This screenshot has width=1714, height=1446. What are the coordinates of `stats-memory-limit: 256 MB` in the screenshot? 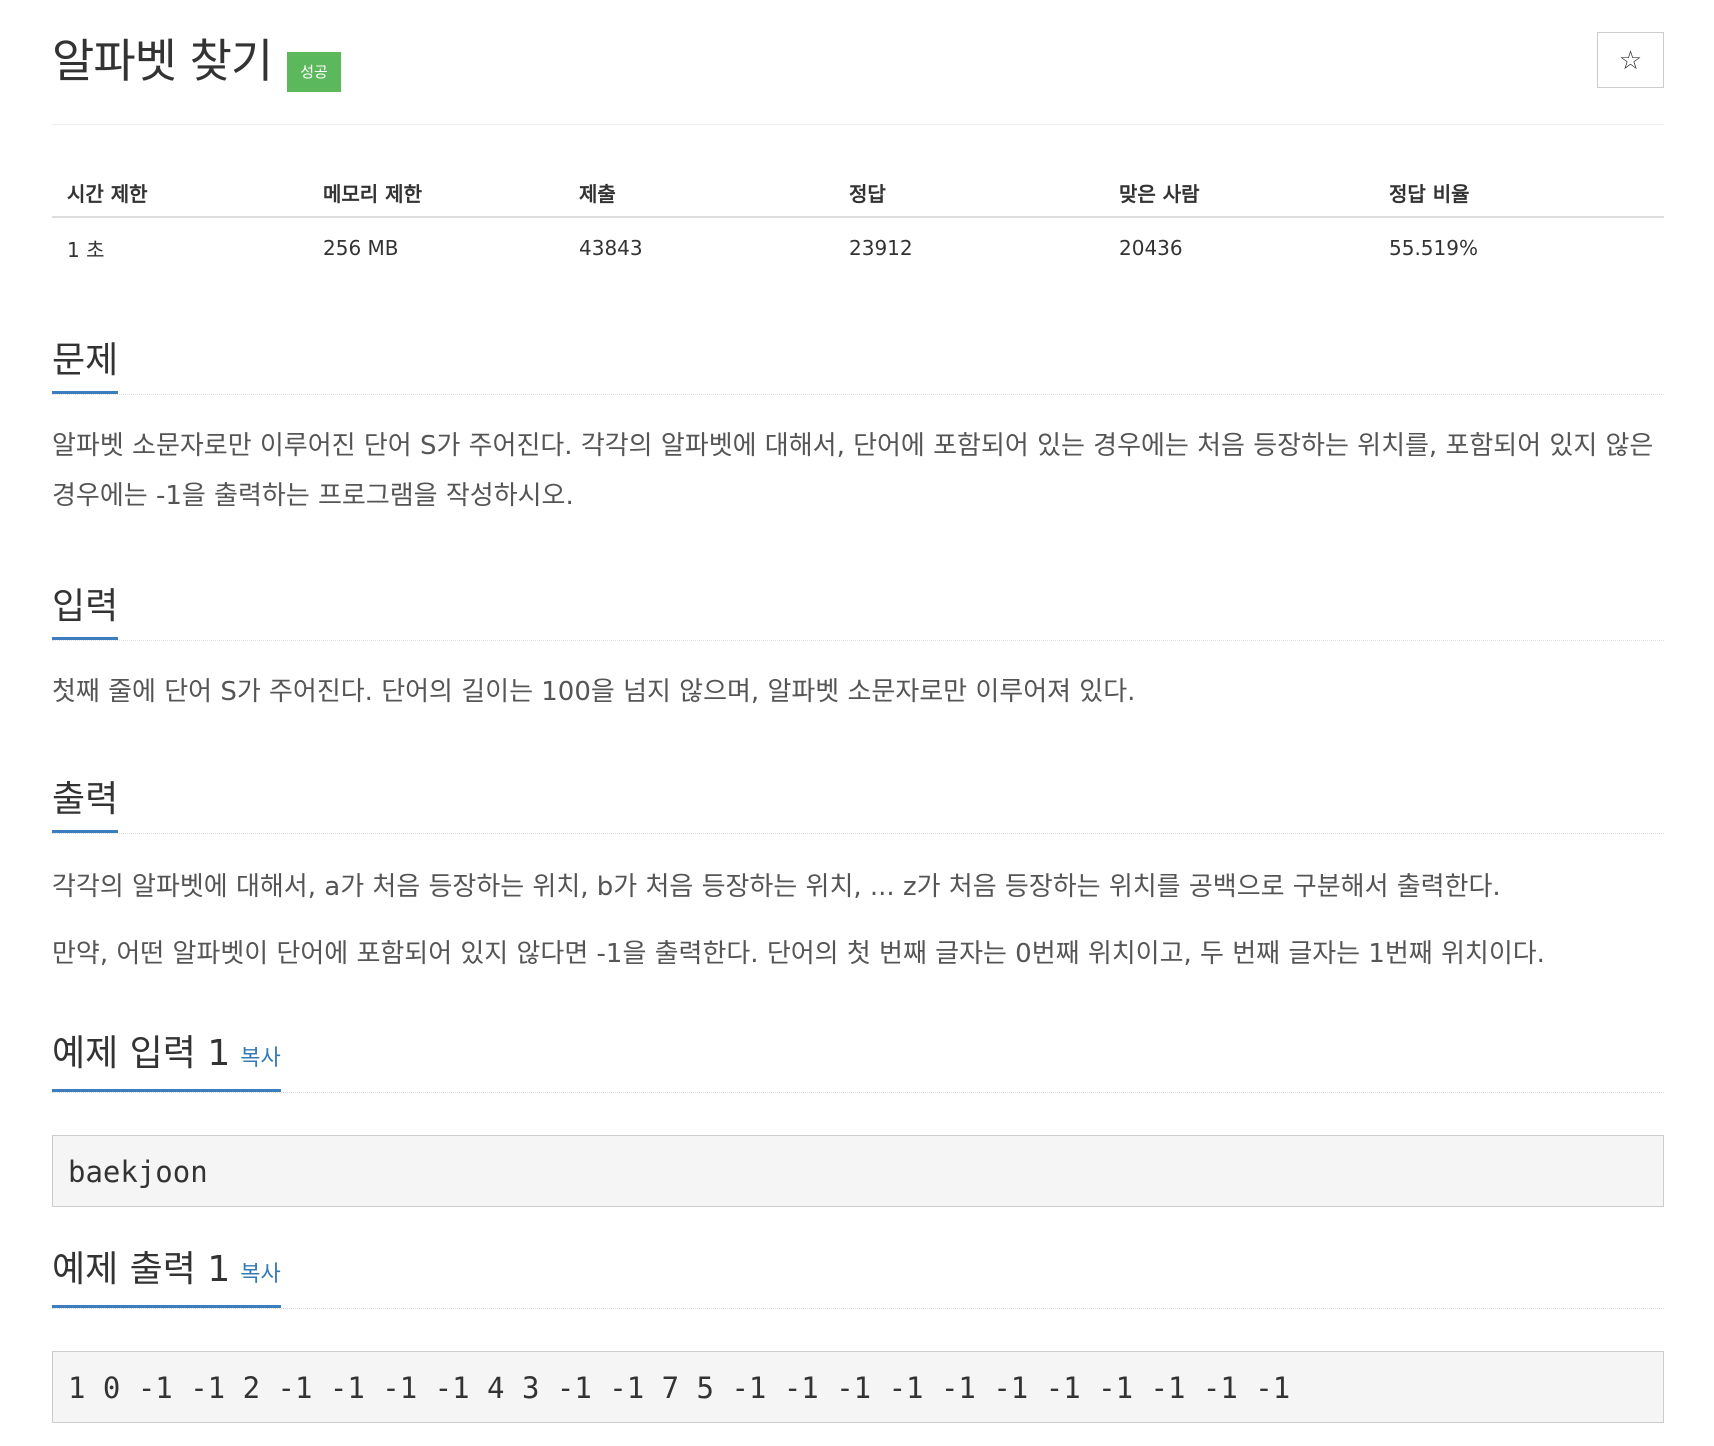 It's located at (361, 248).